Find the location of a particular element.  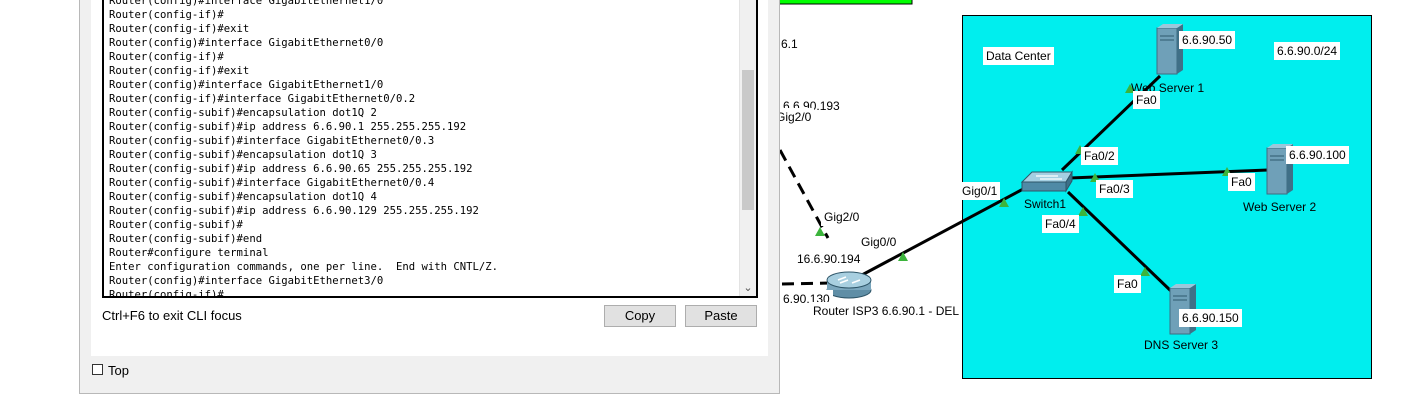

copy-button: Copy is located at coordinates (640, 316).